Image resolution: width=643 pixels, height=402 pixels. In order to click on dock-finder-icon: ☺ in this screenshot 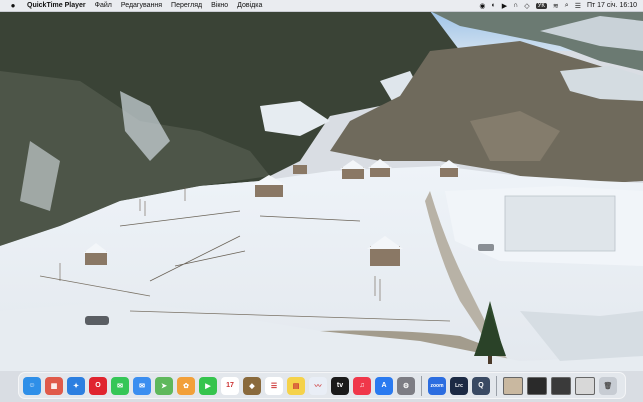, I will do `click(32, 385)`.